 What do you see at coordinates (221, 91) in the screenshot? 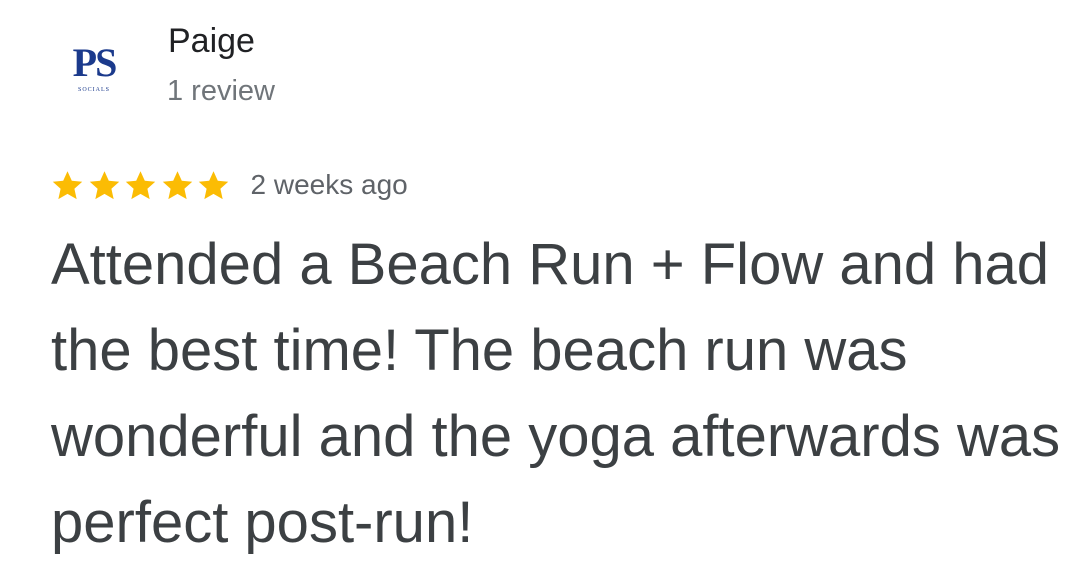
I see `author-review-count: 1 review` at bounding box center [221, 91].